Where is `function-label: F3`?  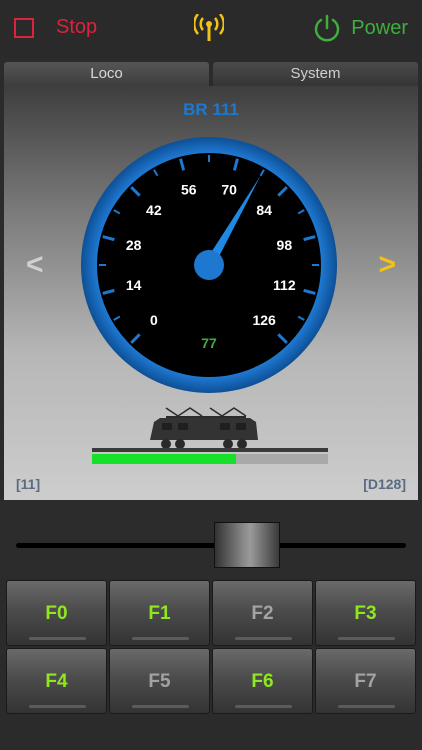
function-label: F3 is located at coordinates (365, 613).